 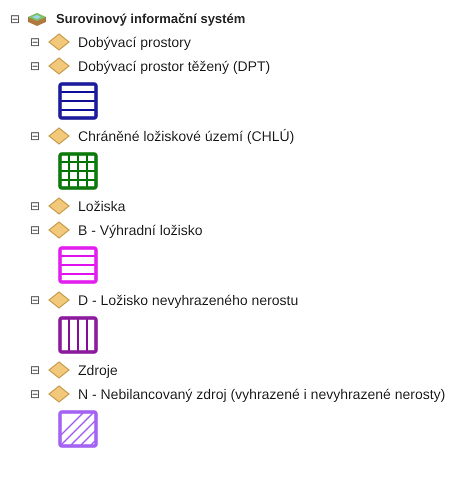 What do you see at coordinates (186, 136) in the screenshot?
I see `layer-label: Chráněné ložiskové území (CHLÚ)` at bounding box center [186, 136].